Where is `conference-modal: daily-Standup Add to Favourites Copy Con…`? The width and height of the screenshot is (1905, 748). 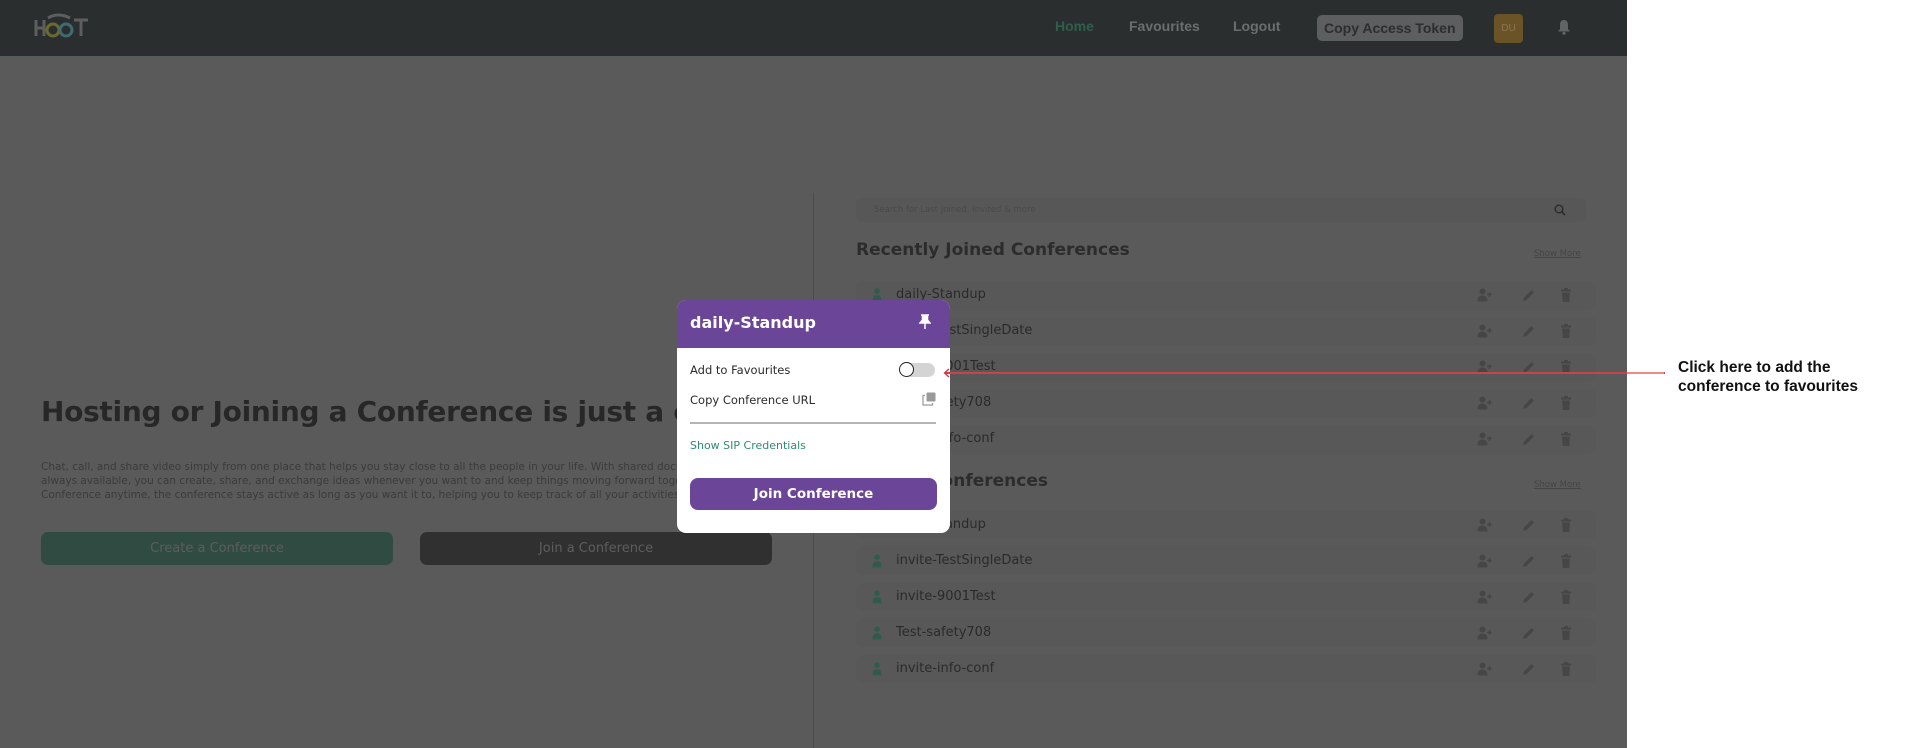
conference-modal: daily-Standup Add to Favourites Copy Con… is located at coordinates (813, 416).